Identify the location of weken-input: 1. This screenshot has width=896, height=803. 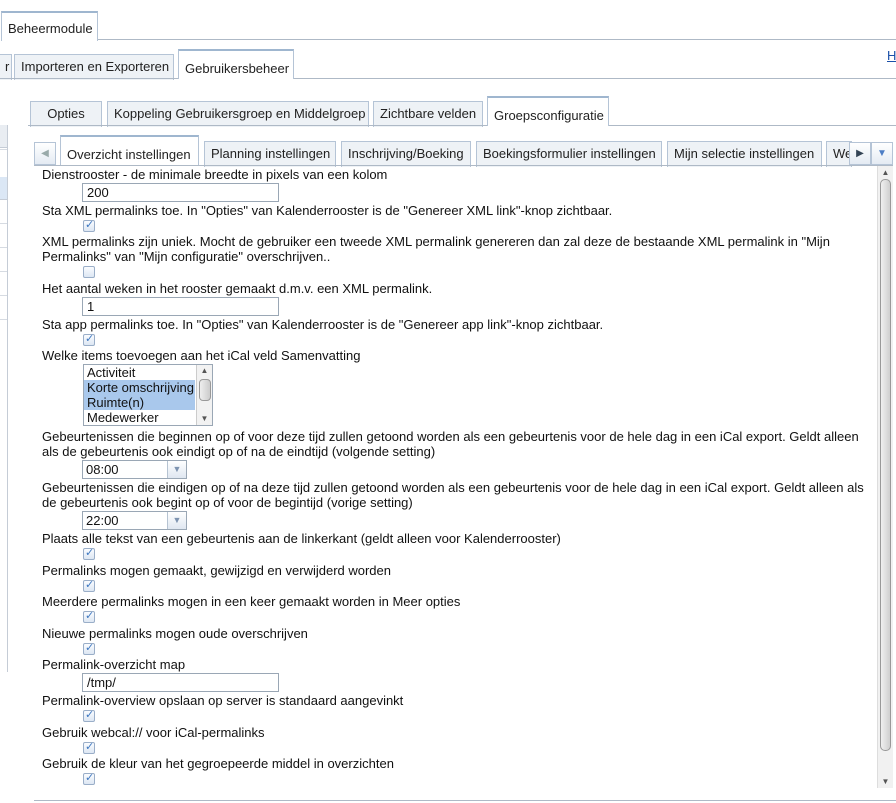
(180, 306).